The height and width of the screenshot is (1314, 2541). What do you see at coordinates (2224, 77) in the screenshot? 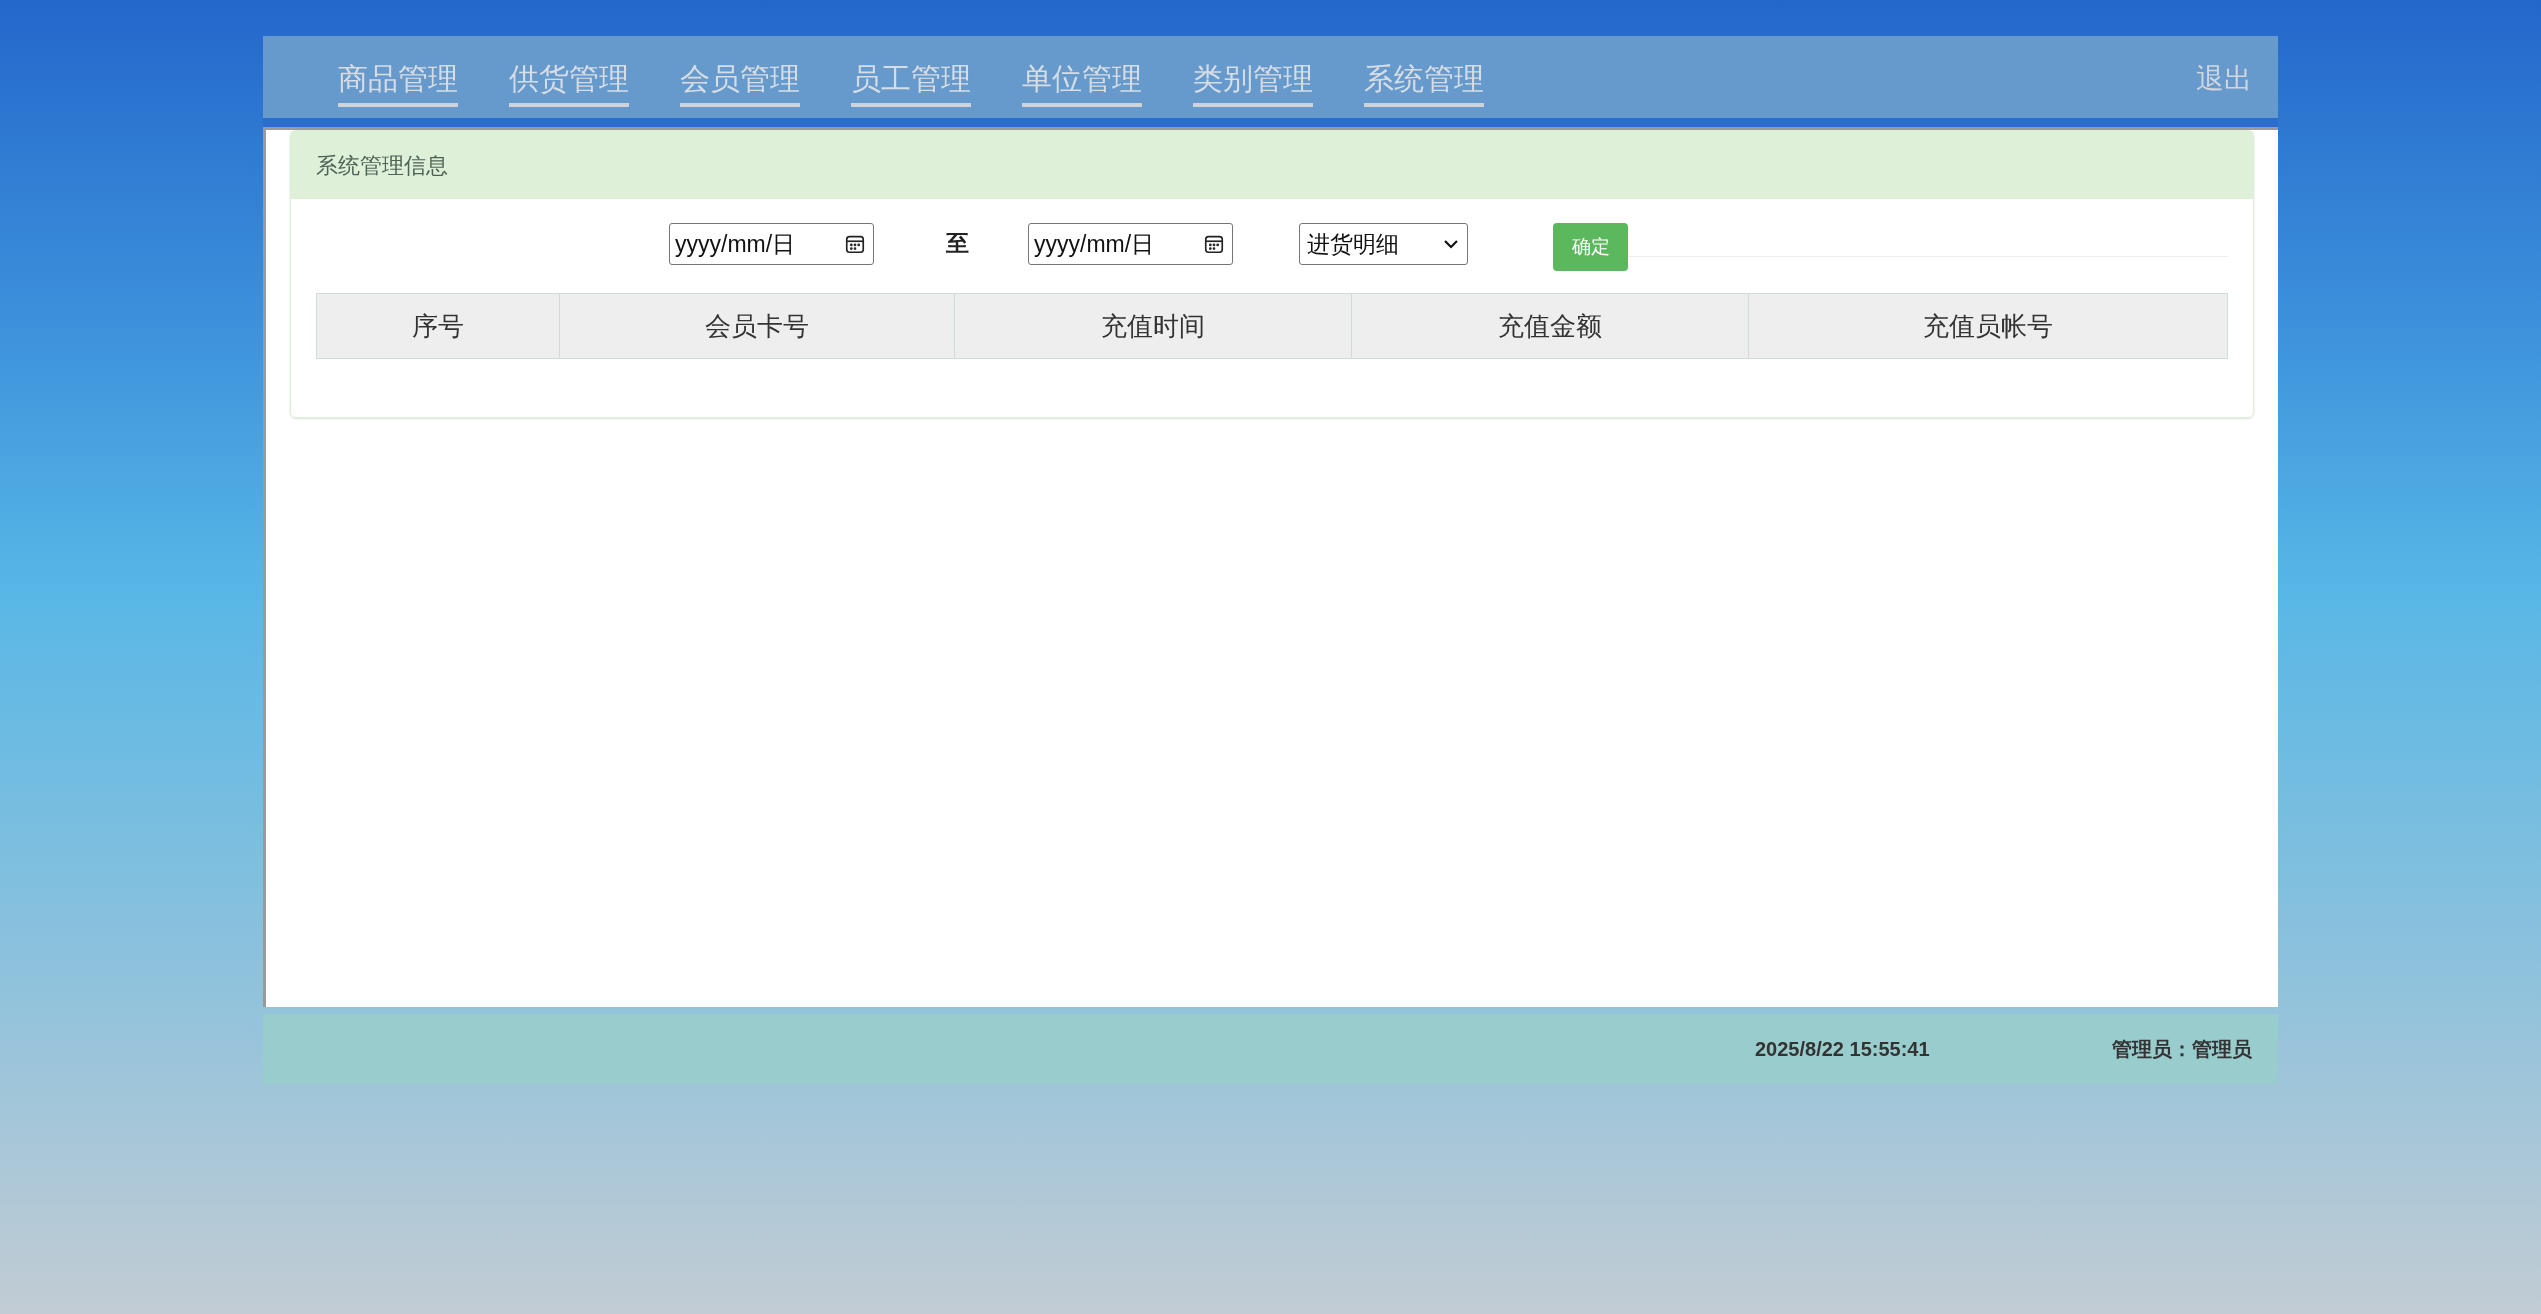
I see `logout-link: 退出` at bounding box center [2224, 77].